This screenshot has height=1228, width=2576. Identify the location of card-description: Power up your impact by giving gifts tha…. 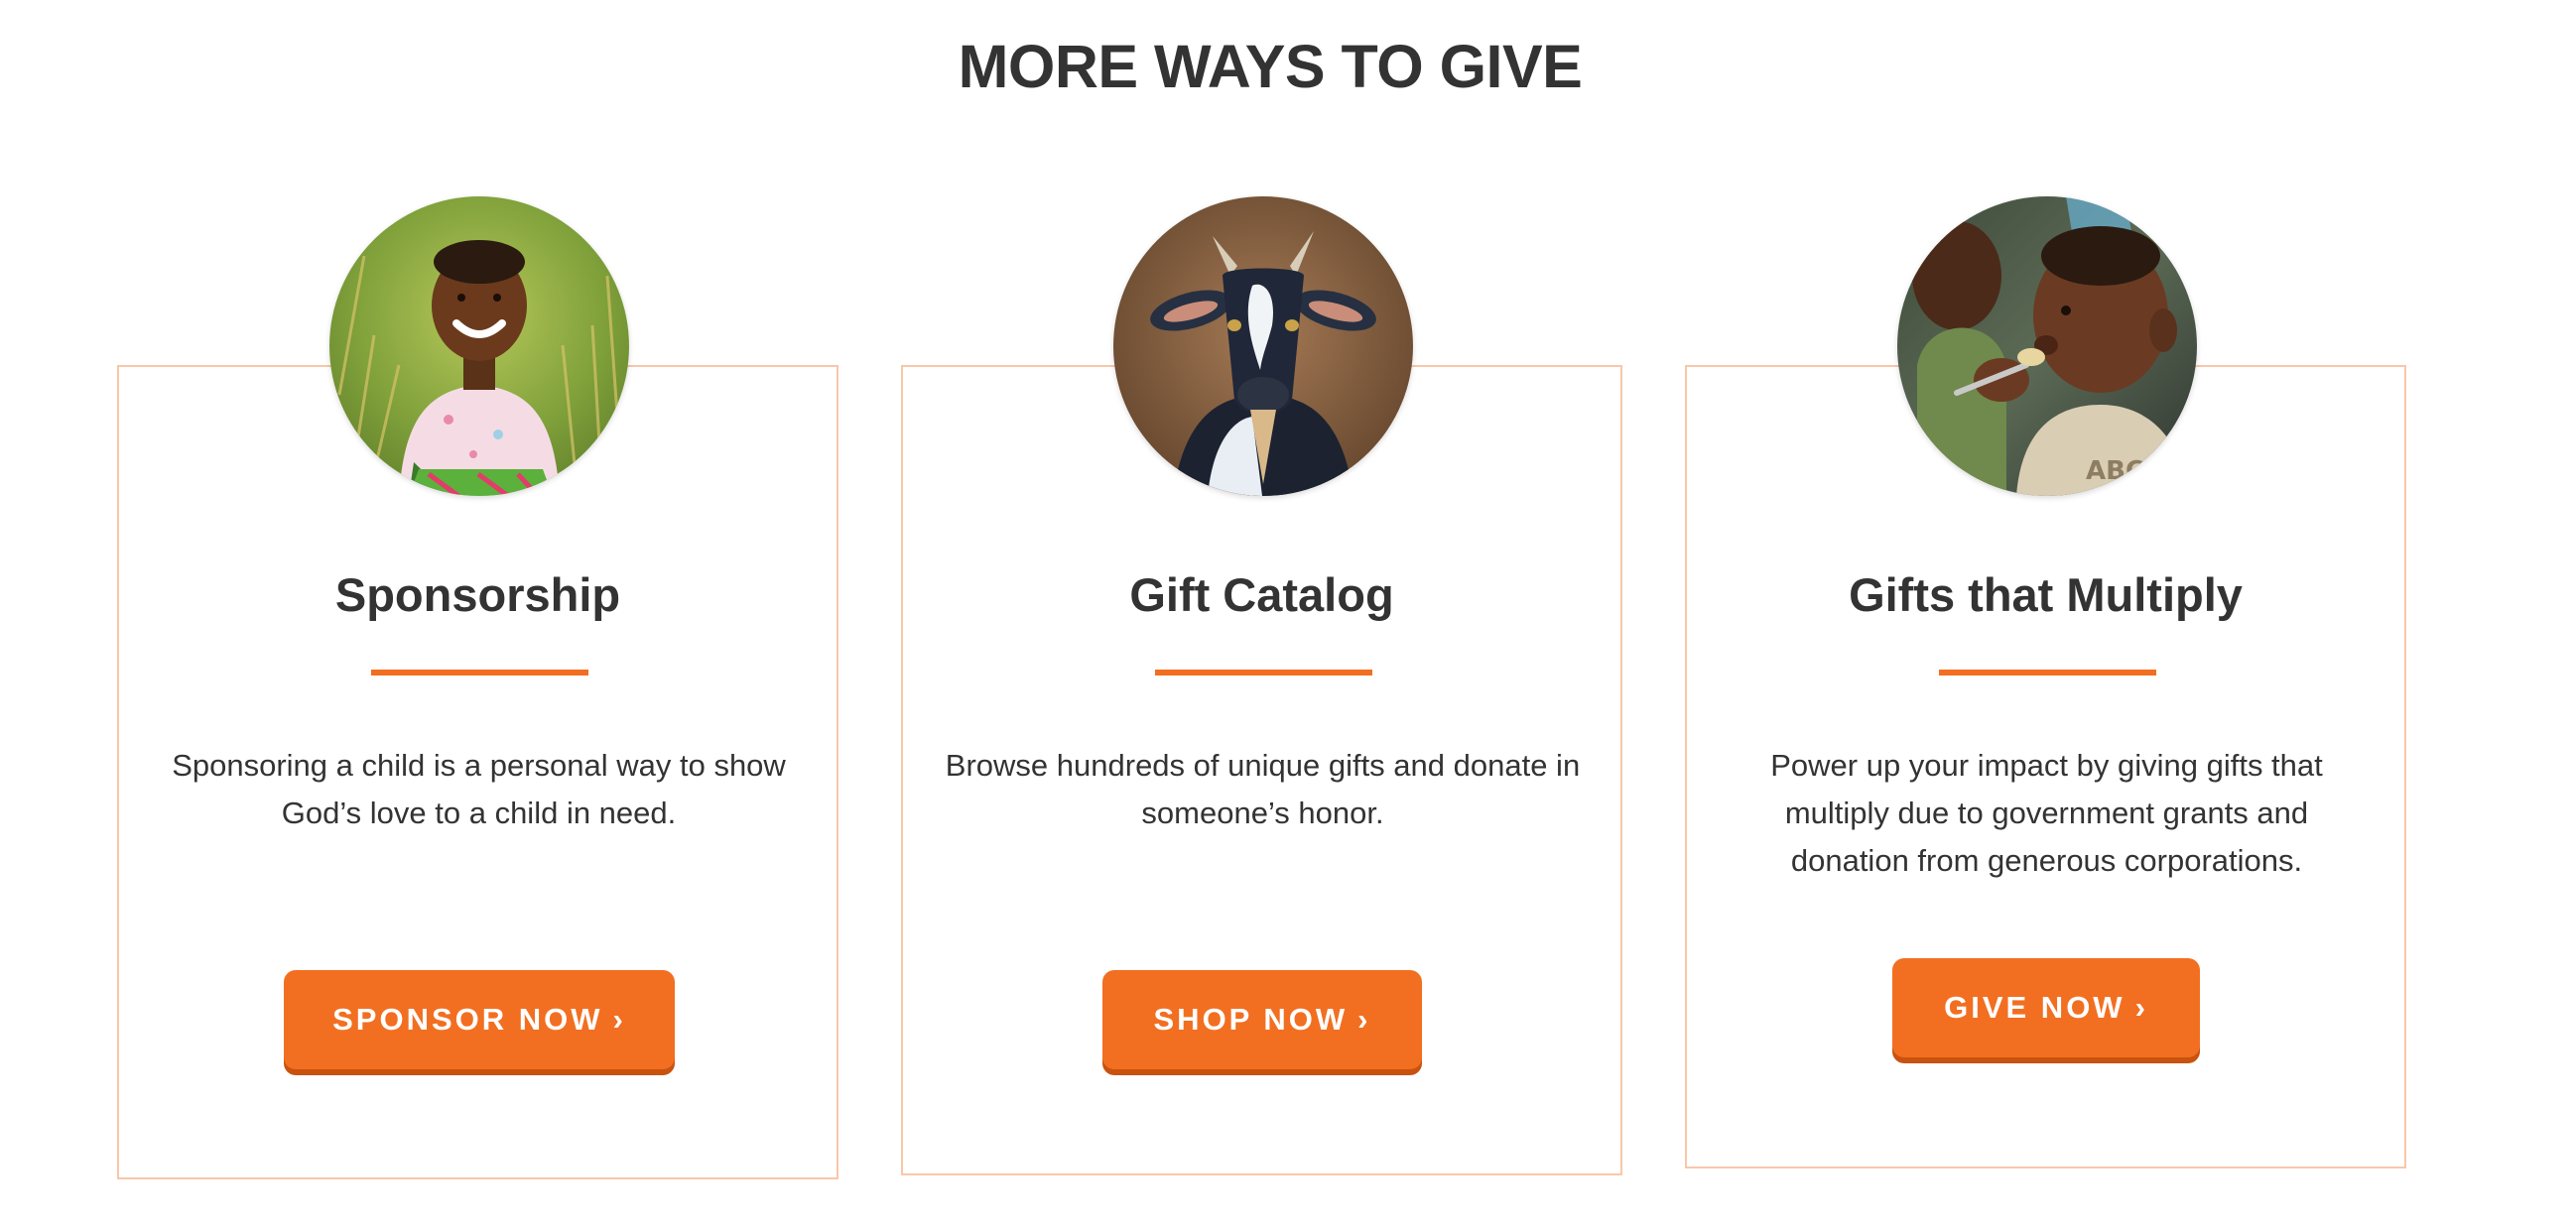
(2047, 813).